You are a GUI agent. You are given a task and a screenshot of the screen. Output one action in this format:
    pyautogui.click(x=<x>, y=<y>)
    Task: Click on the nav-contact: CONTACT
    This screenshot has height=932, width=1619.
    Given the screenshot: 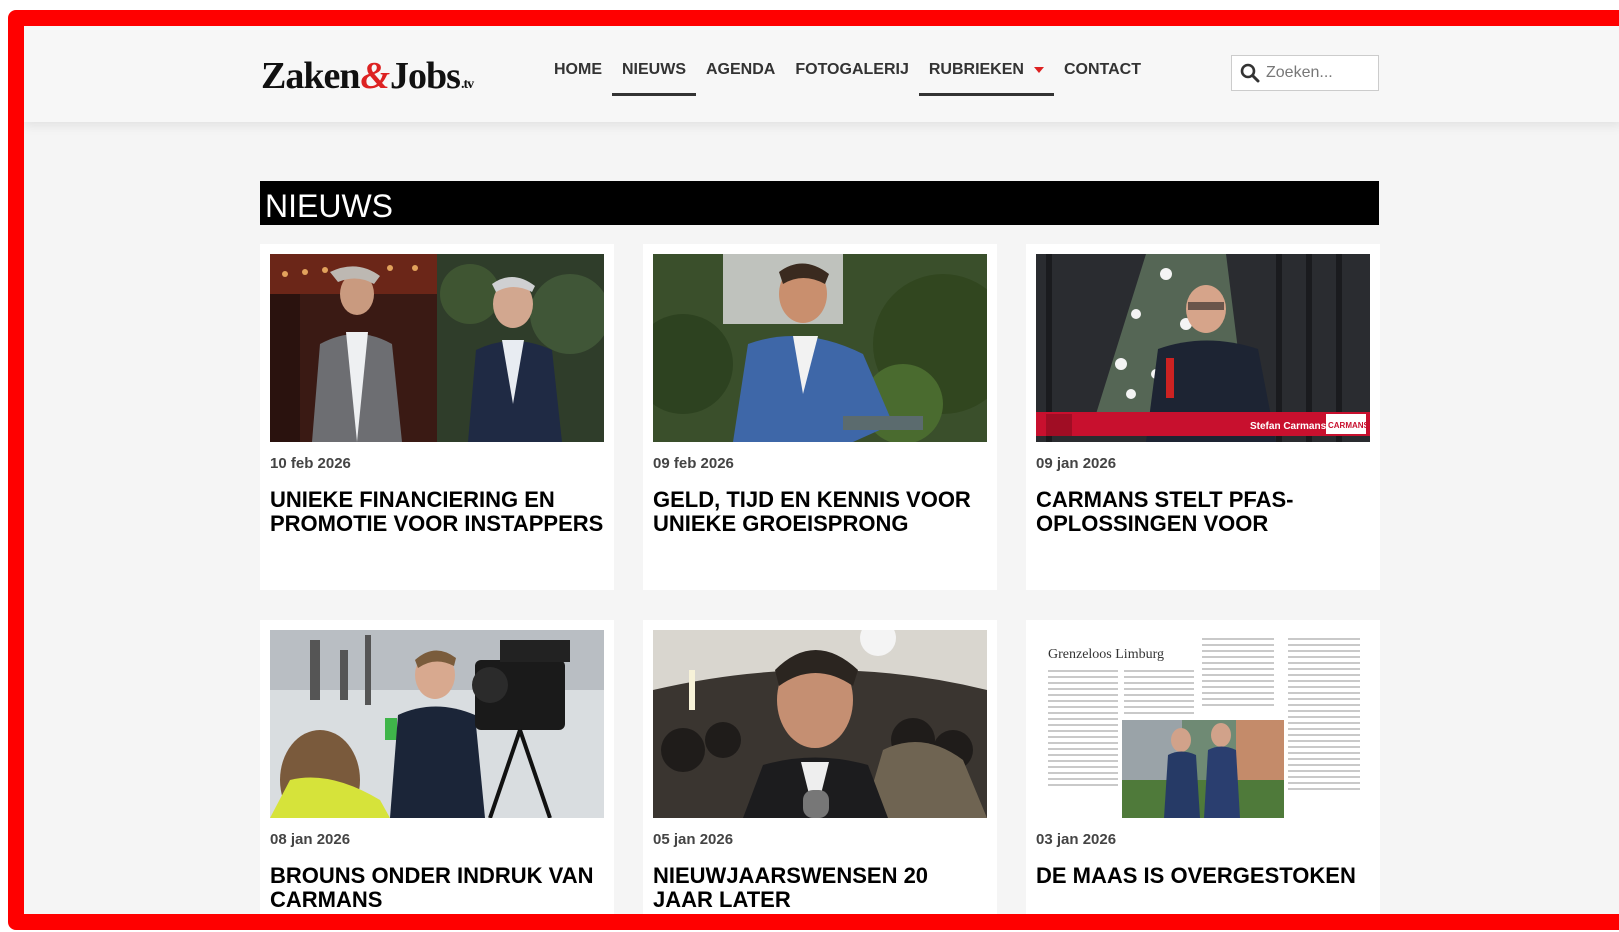 What is the action you would take?
    pyautogui.click(x=1102, y=77)
    